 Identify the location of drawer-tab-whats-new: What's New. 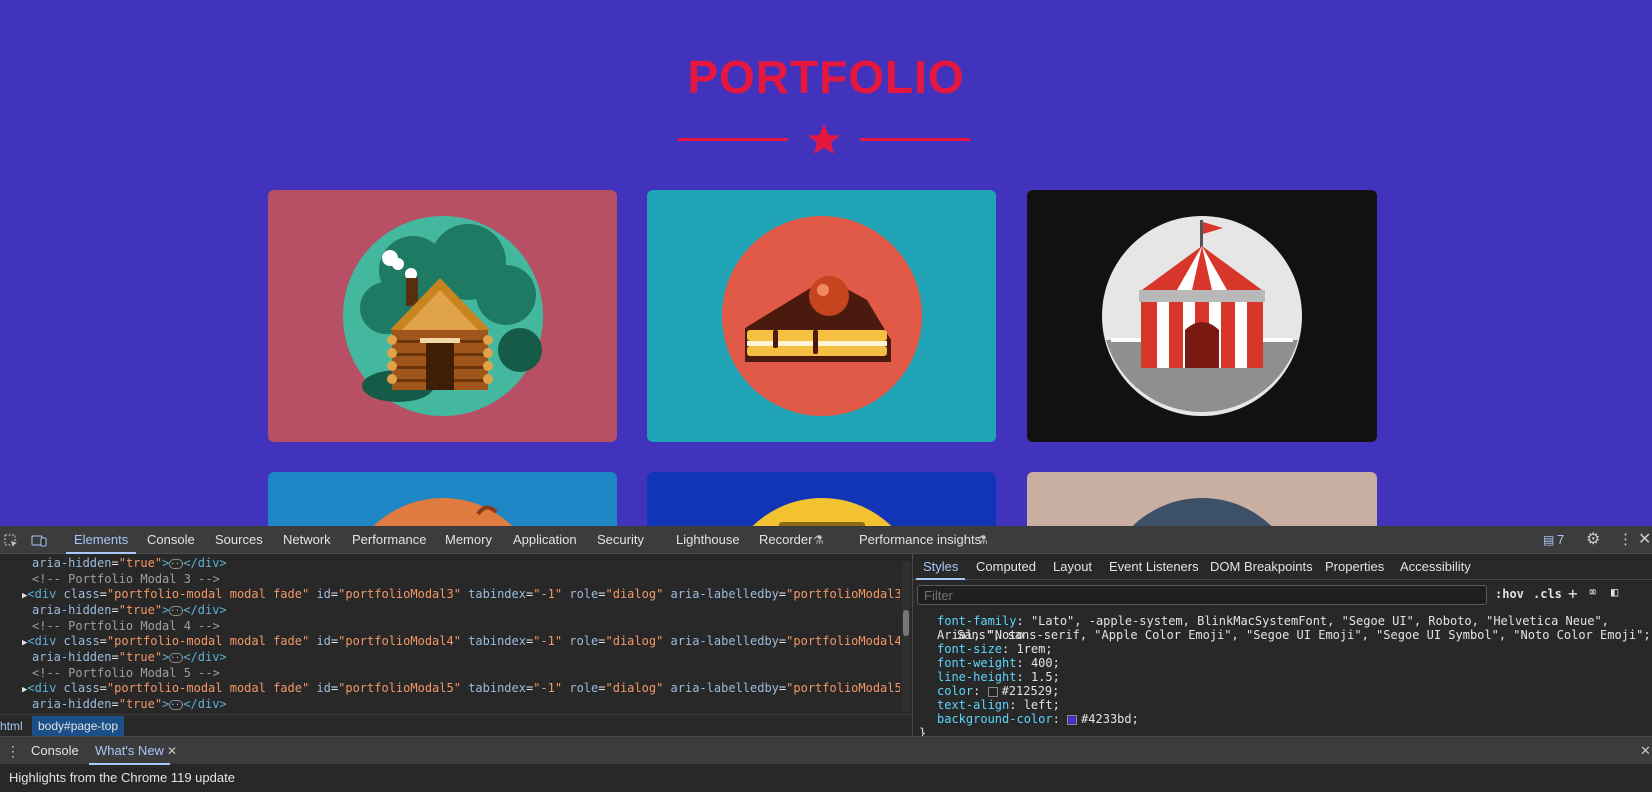
(129, 751).